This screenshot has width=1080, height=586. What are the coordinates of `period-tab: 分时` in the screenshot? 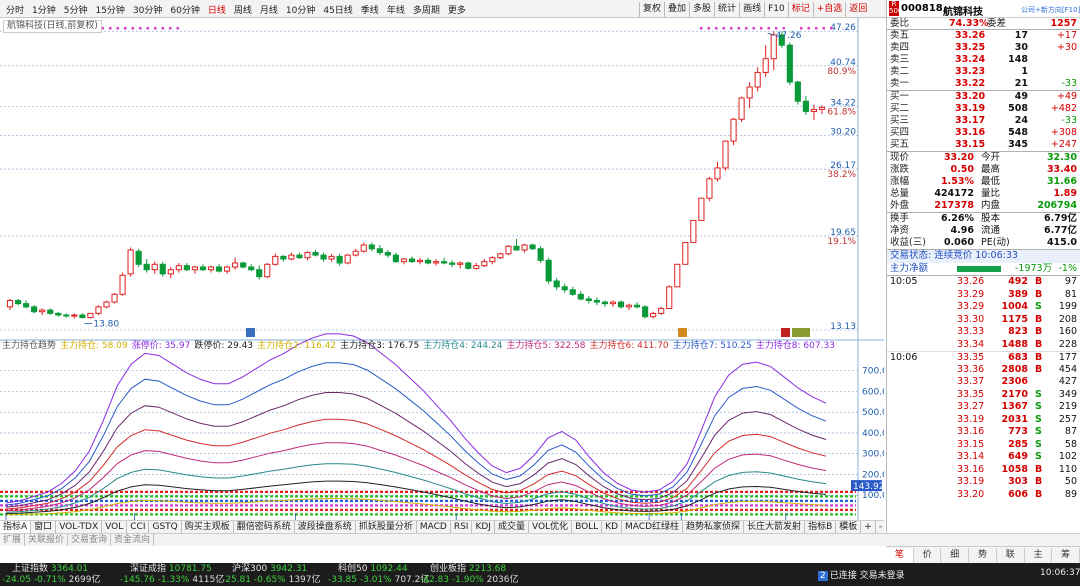 It's located at (15, 9).